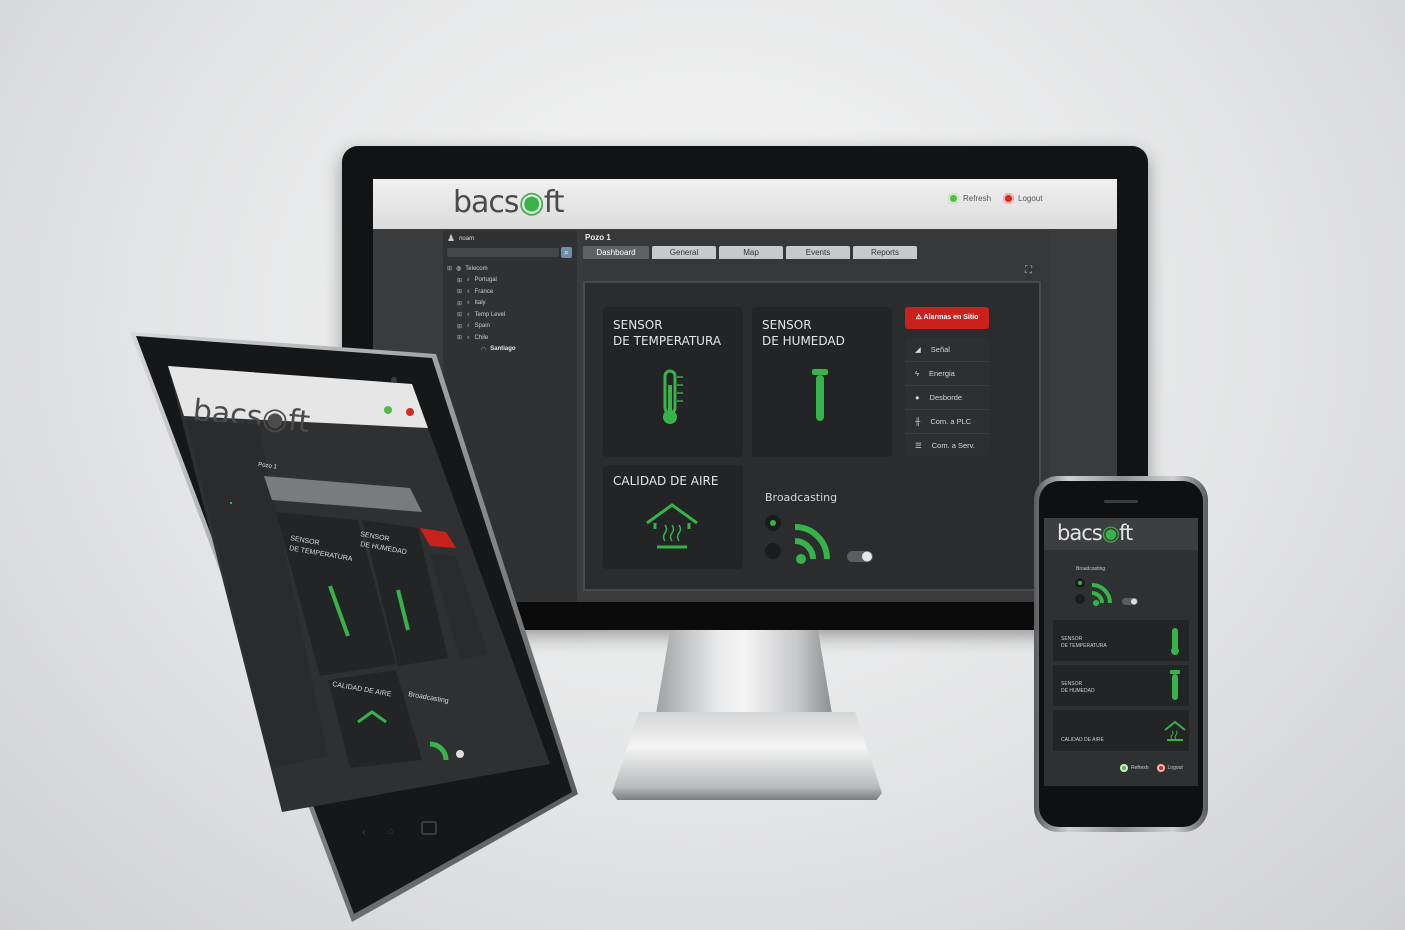 The width and height of the screenshot is (1405, 930). I want to click on tree-item: ⊞ ♁ France, so click(481, 292).